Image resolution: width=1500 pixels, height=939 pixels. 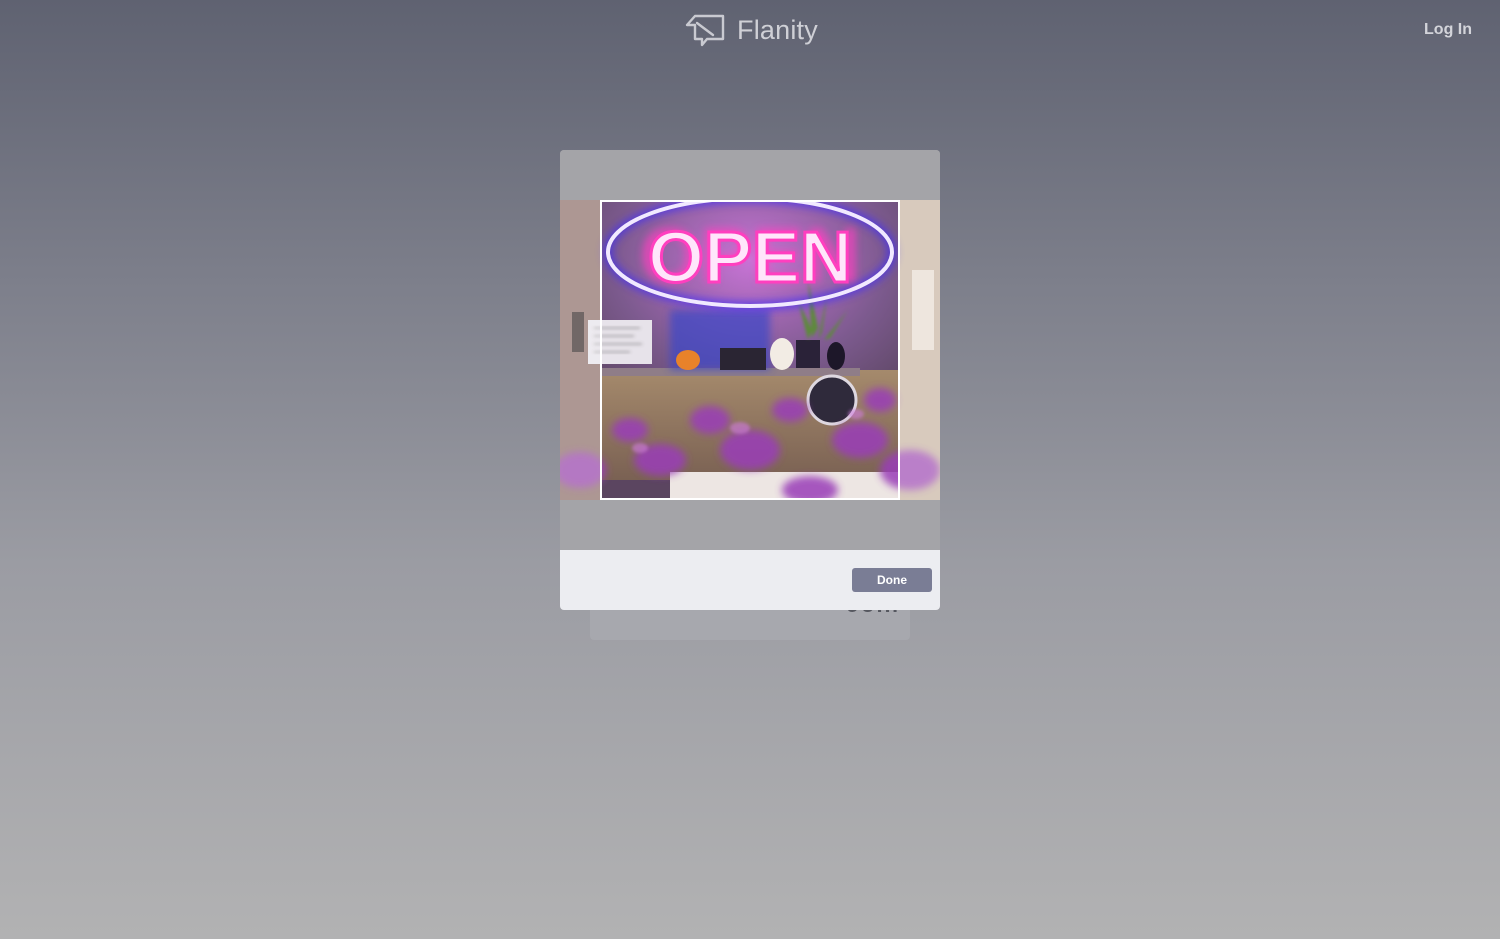 What do you see at coordinates (705, 30) in the screenshot?
I see `flanity-logo-icon` at bounding box center [705, 30].